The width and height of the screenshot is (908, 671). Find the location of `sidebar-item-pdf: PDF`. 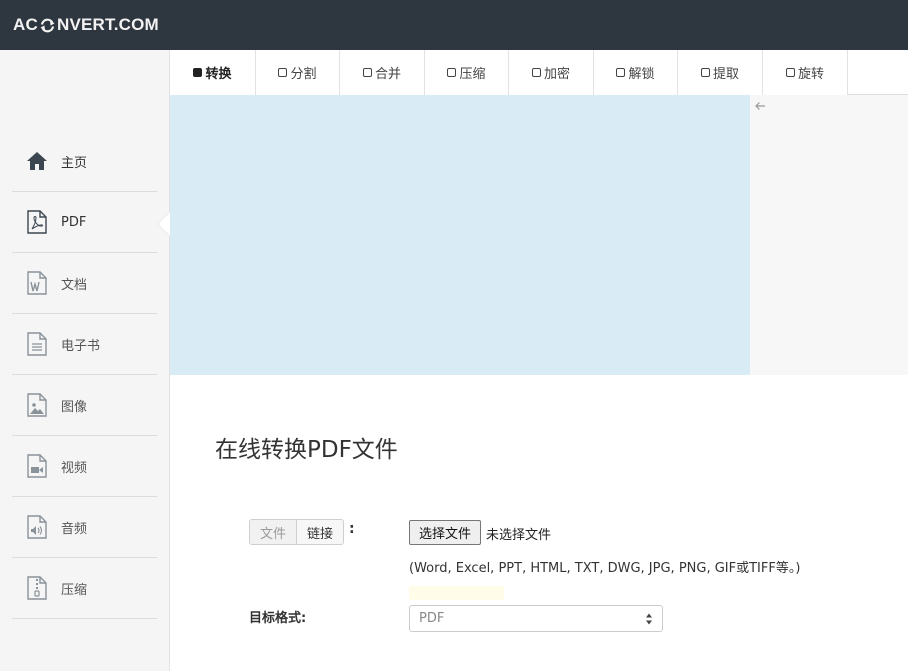

sidebar-item-pdf: PDF is located at coordinates (84, 222).